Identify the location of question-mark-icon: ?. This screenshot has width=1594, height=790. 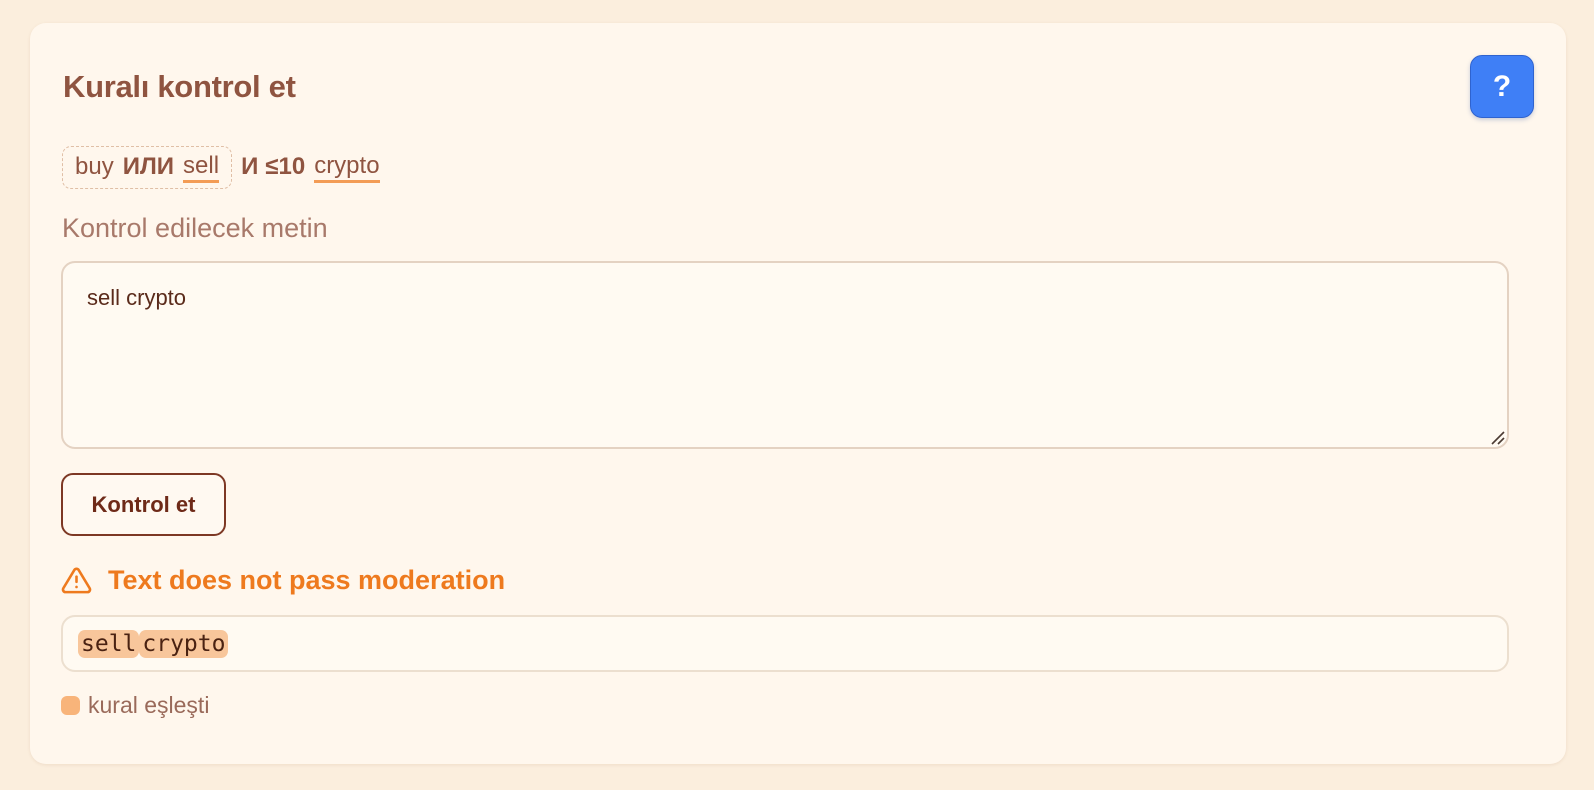
(1502, 86).